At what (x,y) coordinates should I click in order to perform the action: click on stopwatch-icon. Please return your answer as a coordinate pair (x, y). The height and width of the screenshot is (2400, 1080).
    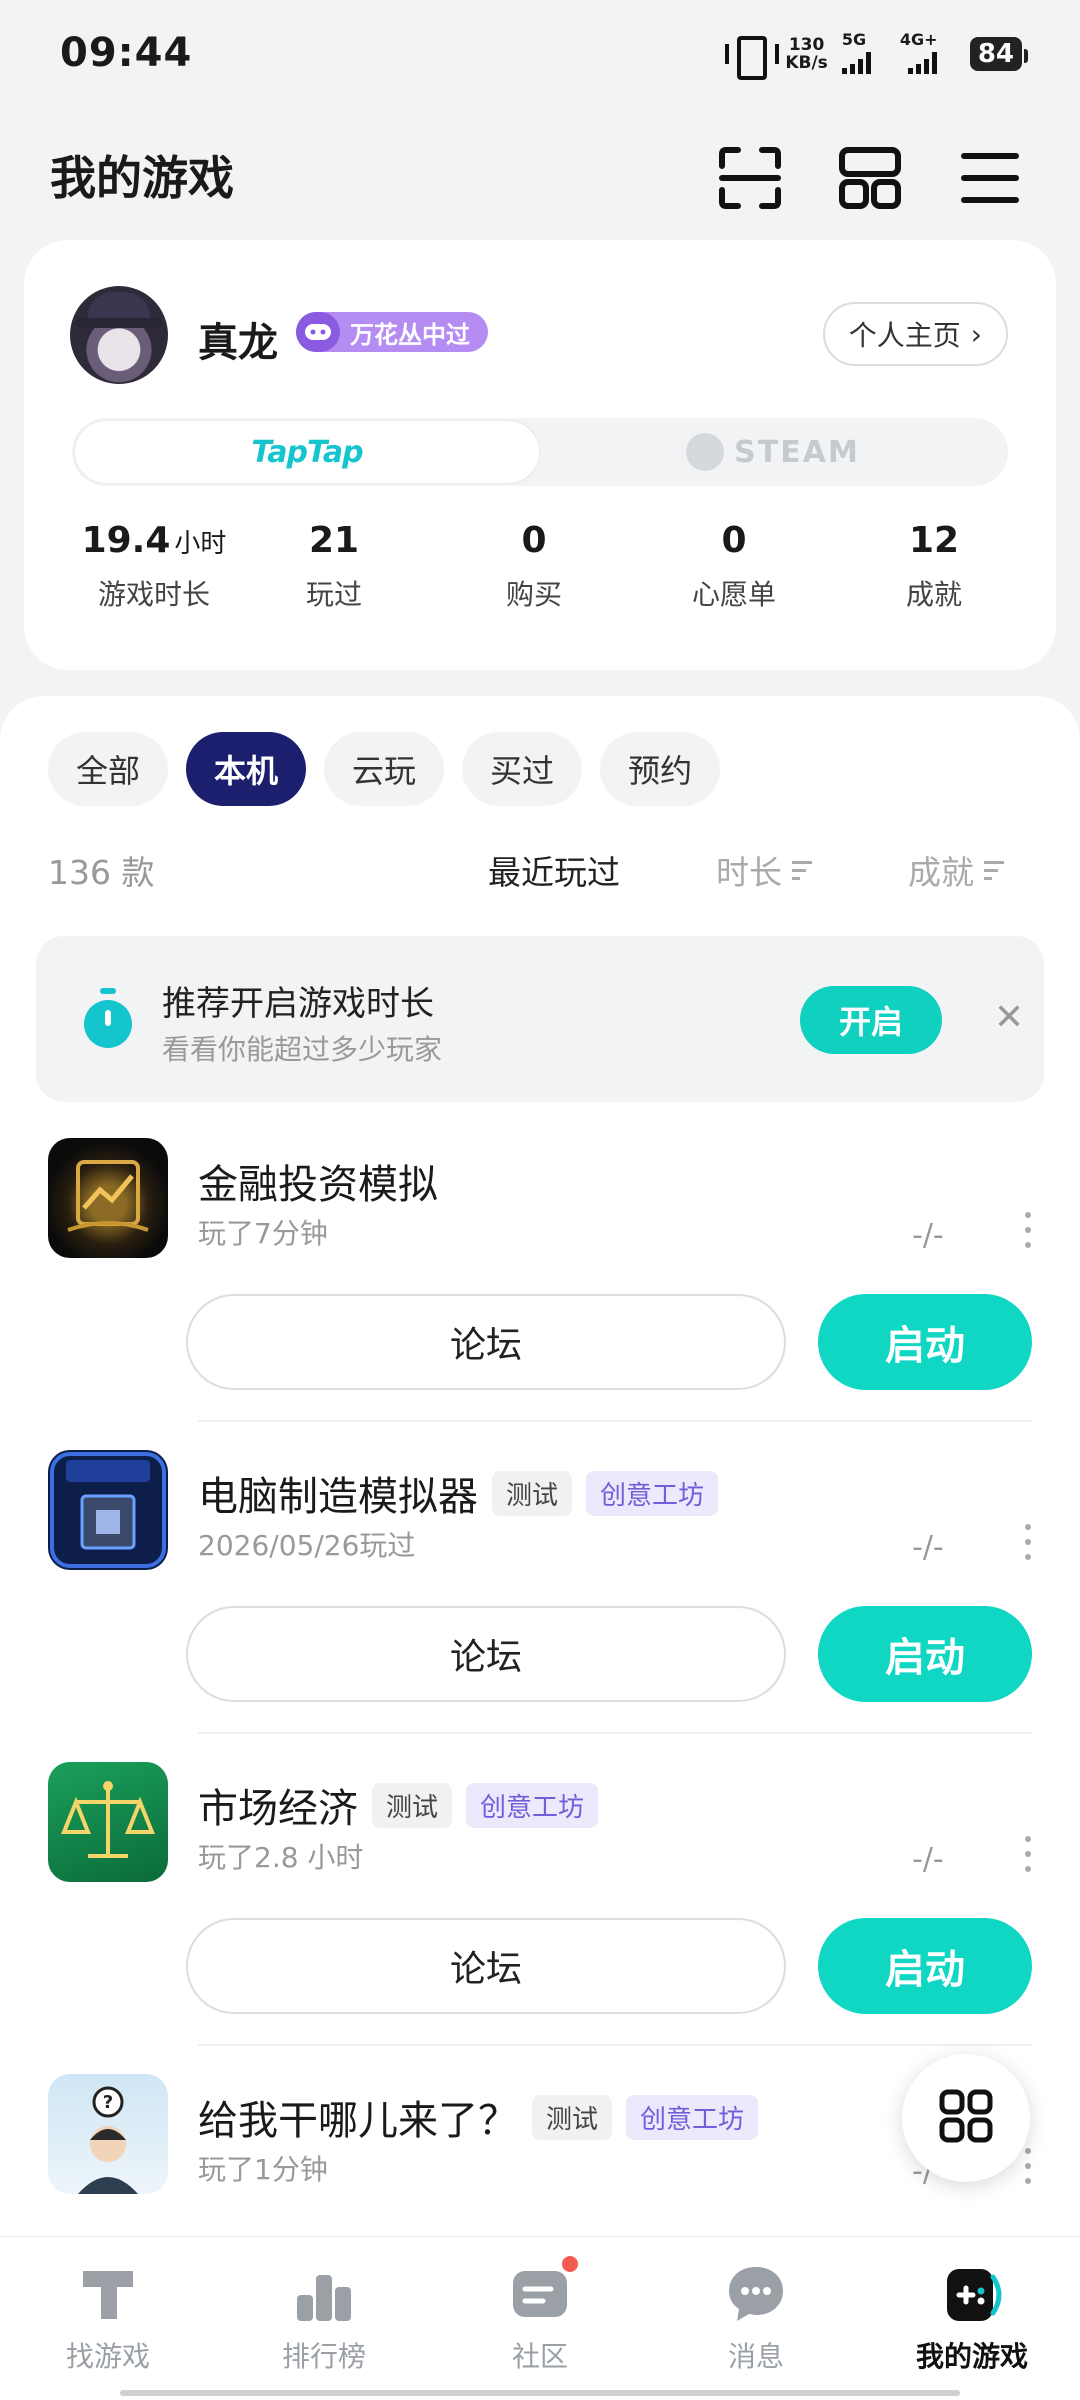
    Looking at the image, I should click on (108, 1019).